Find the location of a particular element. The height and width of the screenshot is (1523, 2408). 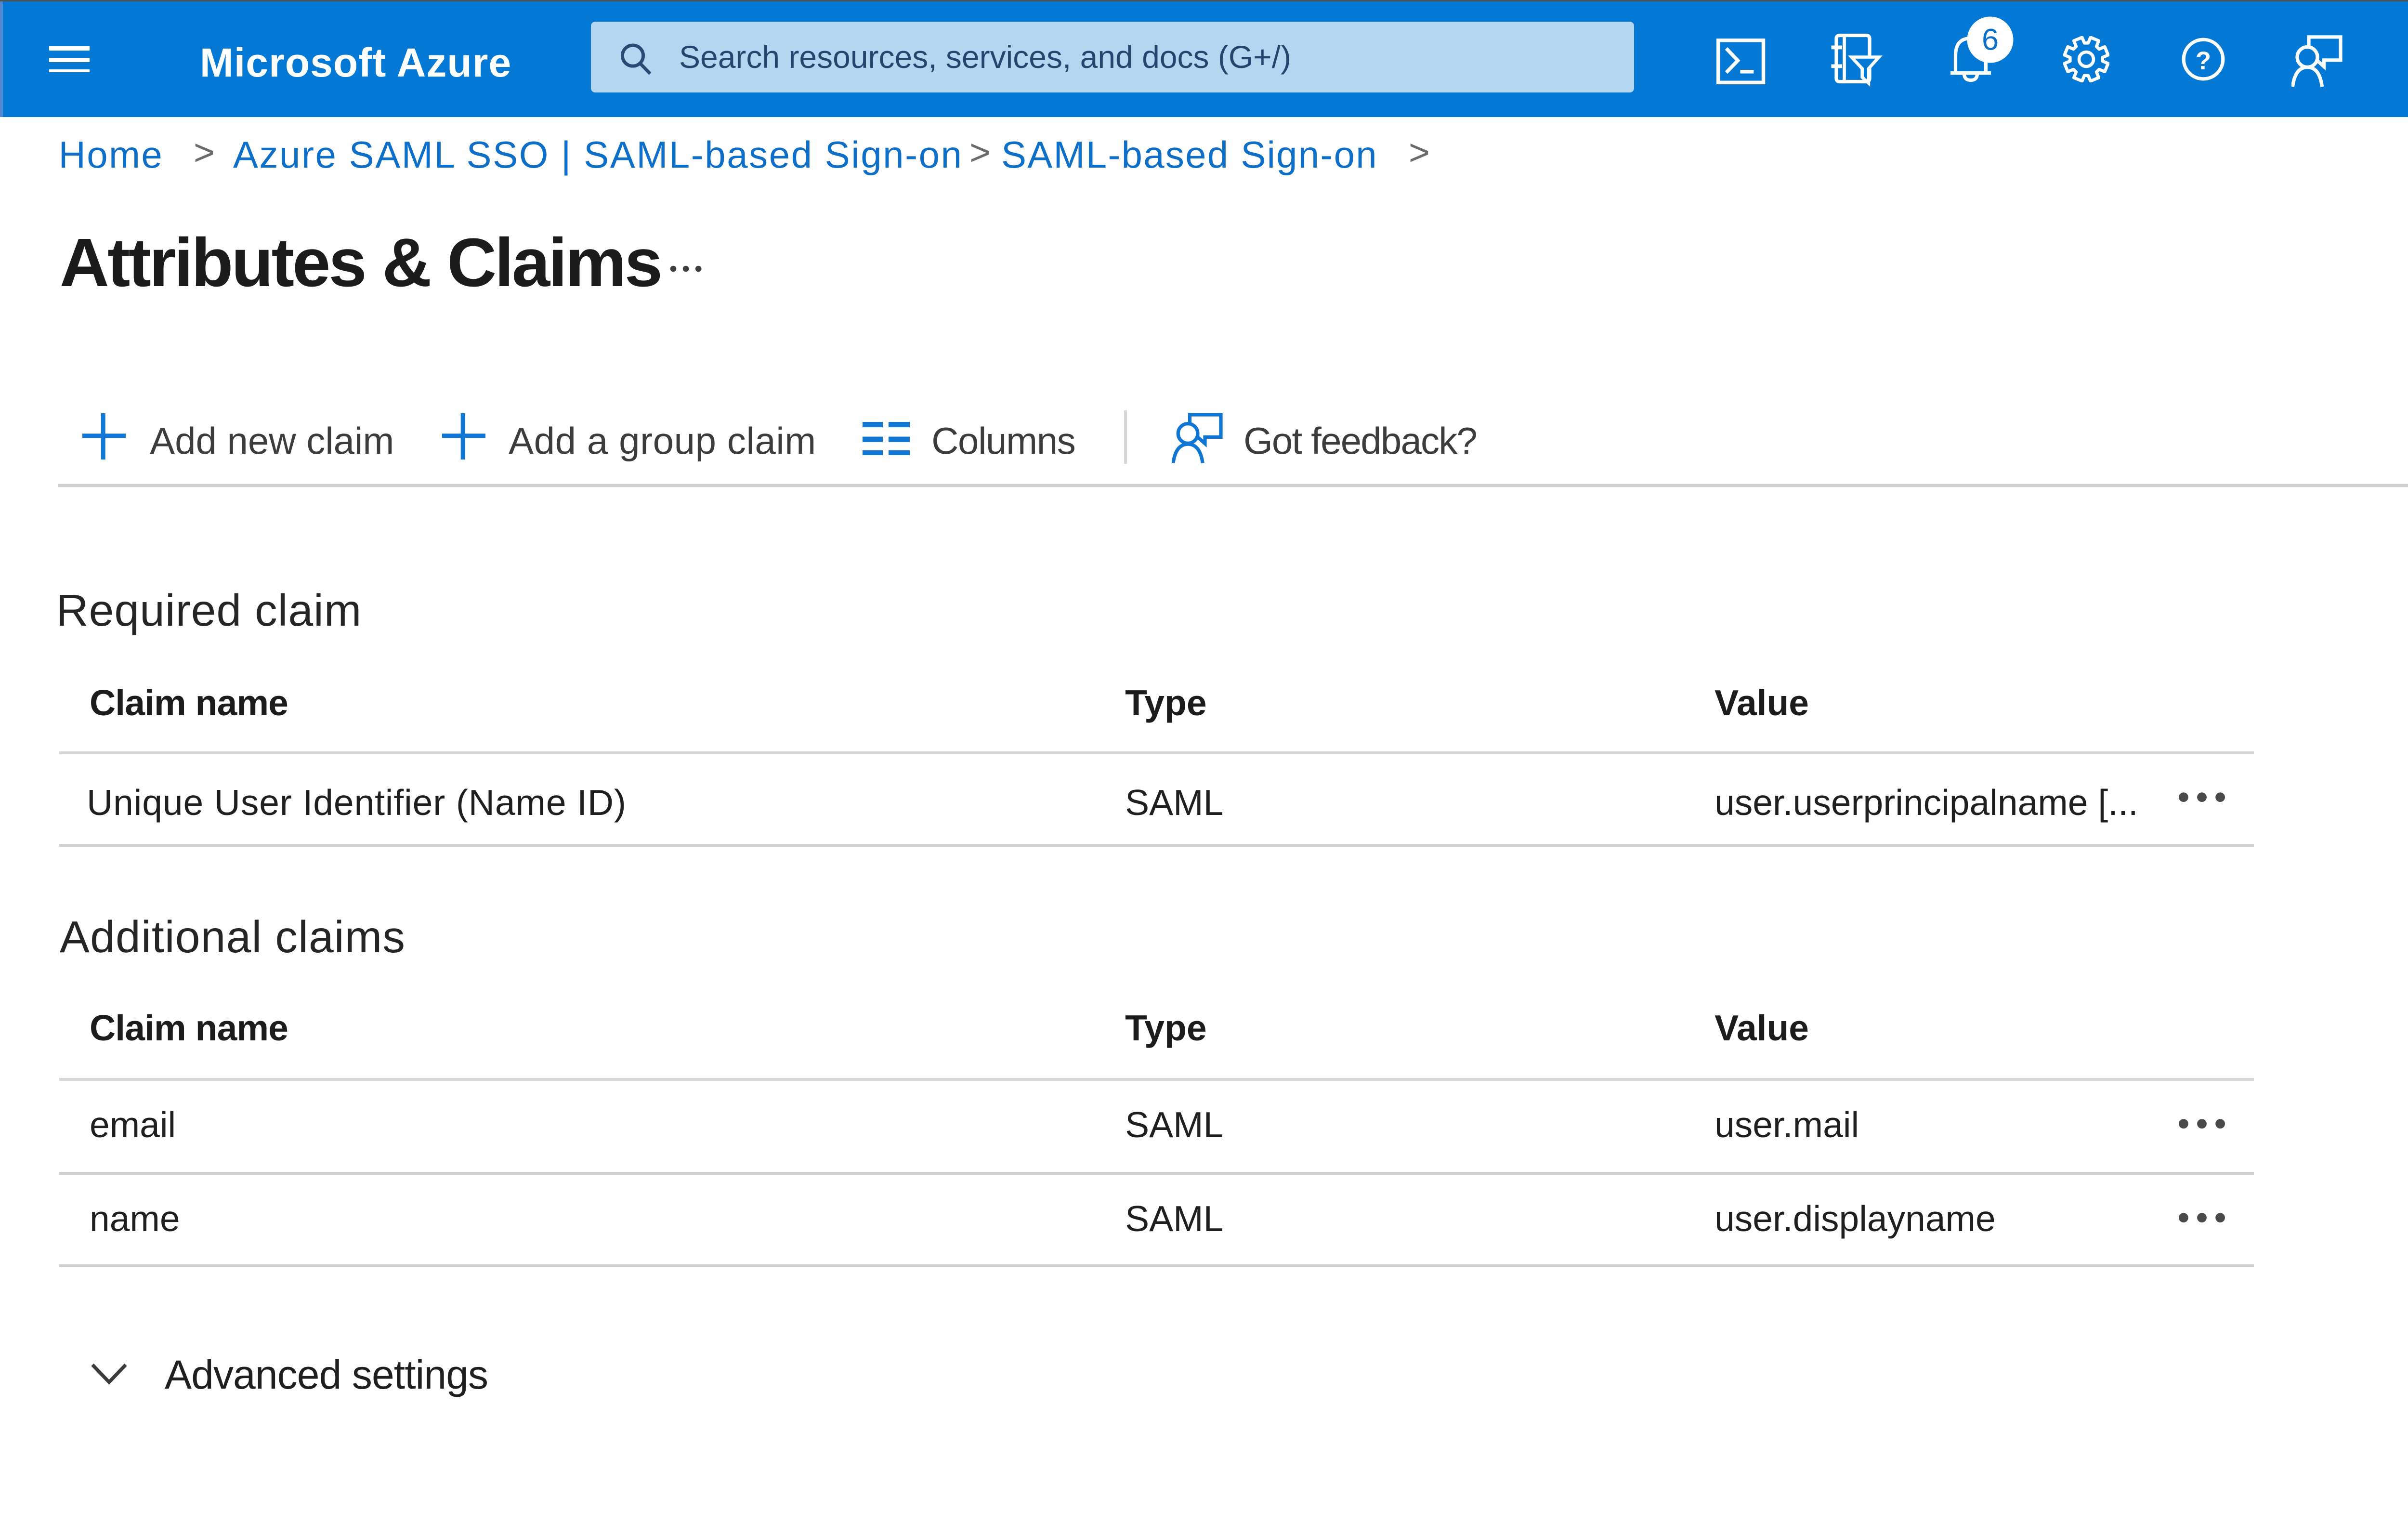

svg-text: 6 is located at coordinates (1990, 39).